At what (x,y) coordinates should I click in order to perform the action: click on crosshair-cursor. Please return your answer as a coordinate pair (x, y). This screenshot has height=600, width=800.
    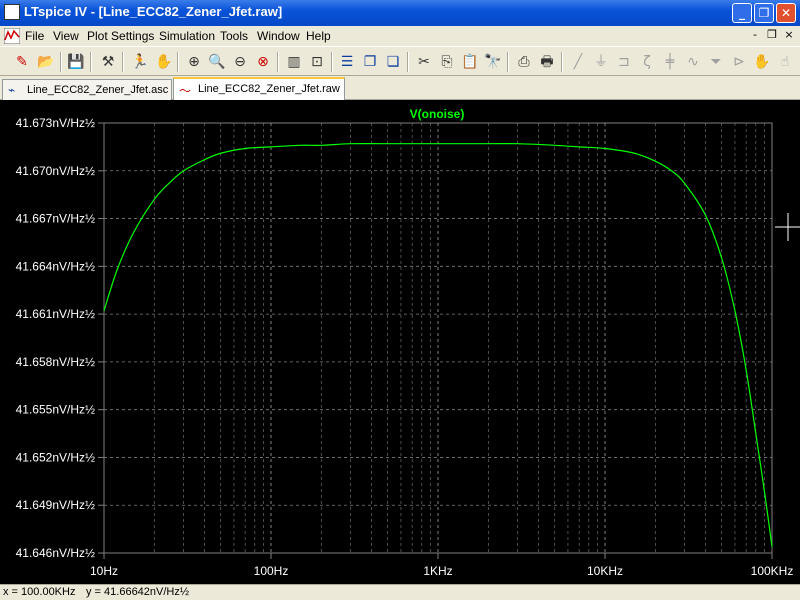
    Looking at the image, I should click on (787, 227).